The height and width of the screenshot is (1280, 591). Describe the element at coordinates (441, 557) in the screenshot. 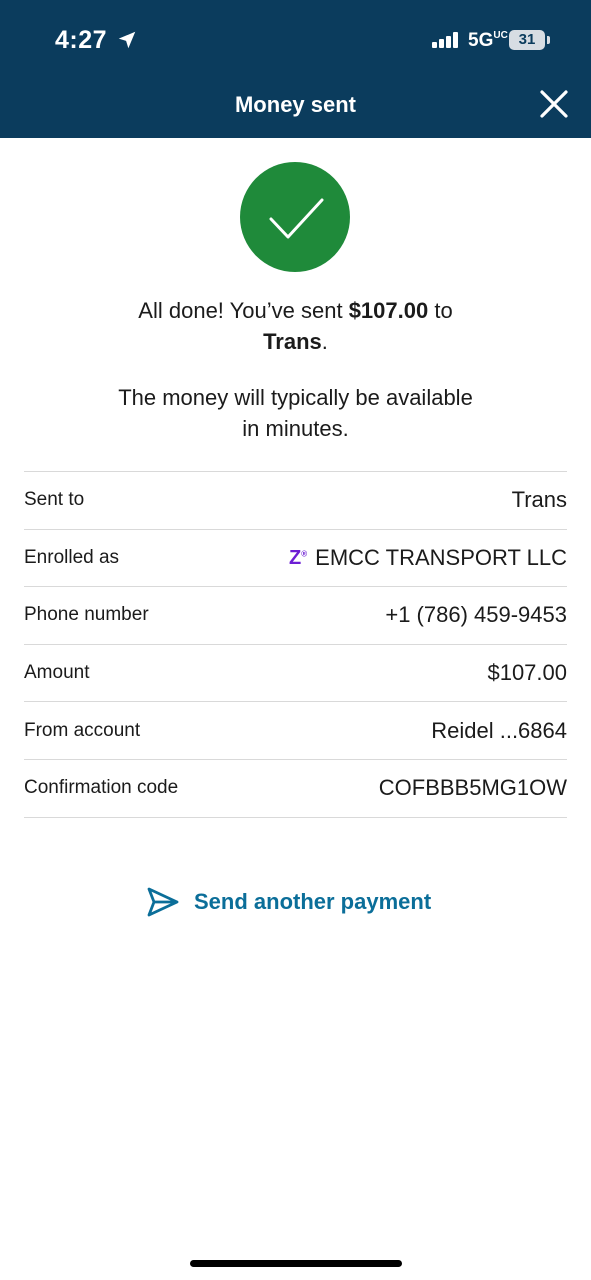

I see `detail-value: EMCC TRANSPORT LLC` at that location.